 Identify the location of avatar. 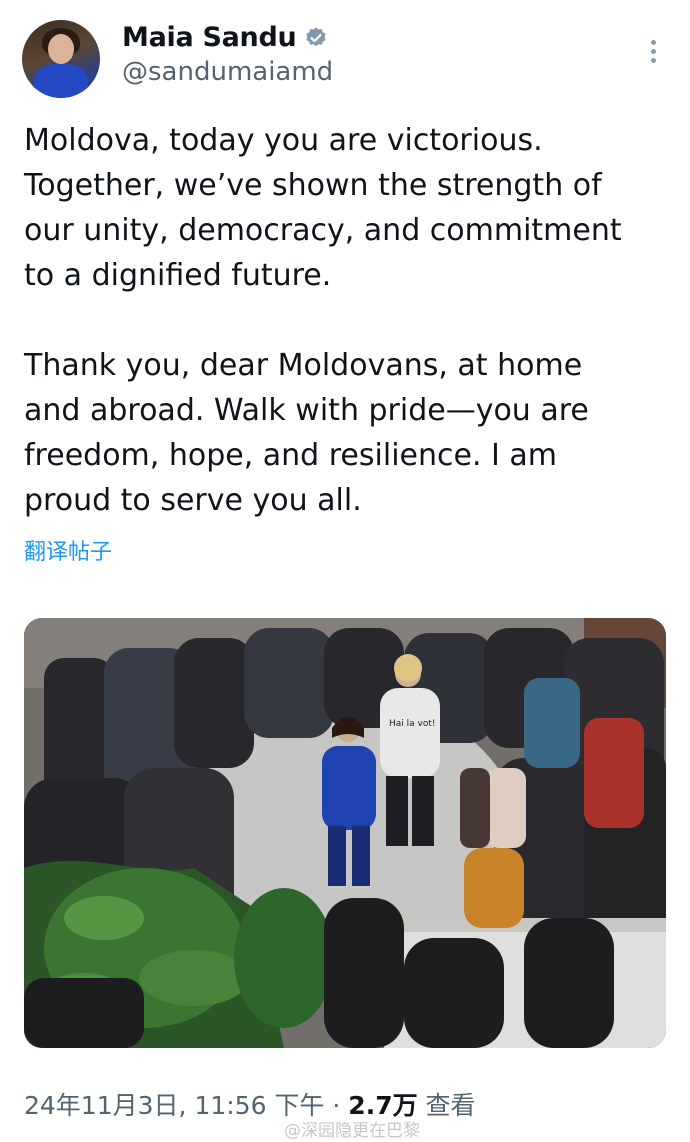
(61, 59).